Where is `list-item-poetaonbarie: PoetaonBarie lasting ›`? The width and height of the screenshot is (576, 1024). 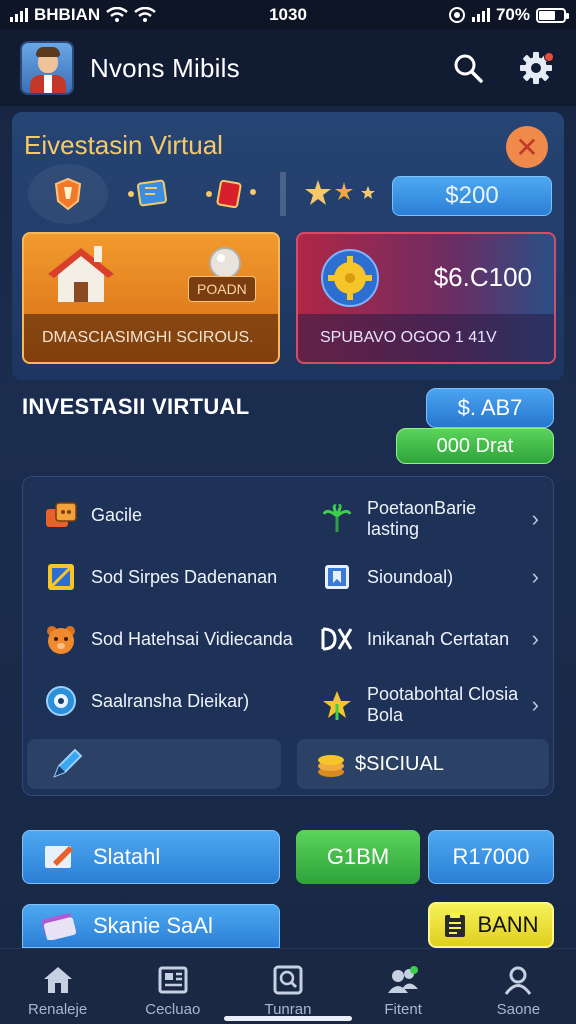 list-item-poetaonbarie: PoetaonBarie lasting › is located at coordinates (434, 519).